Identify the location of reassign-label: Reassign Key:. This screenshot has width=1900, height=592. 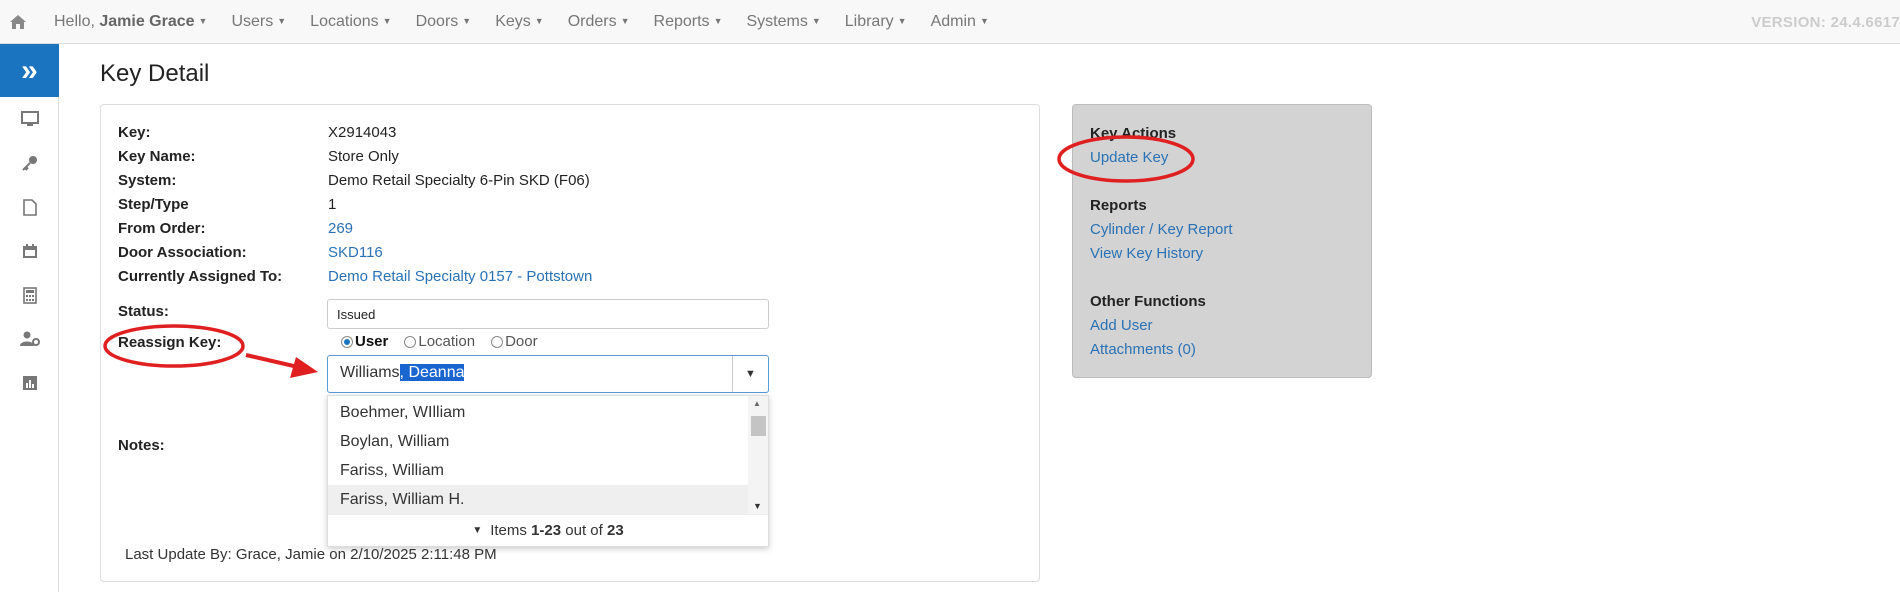
(170, 342).